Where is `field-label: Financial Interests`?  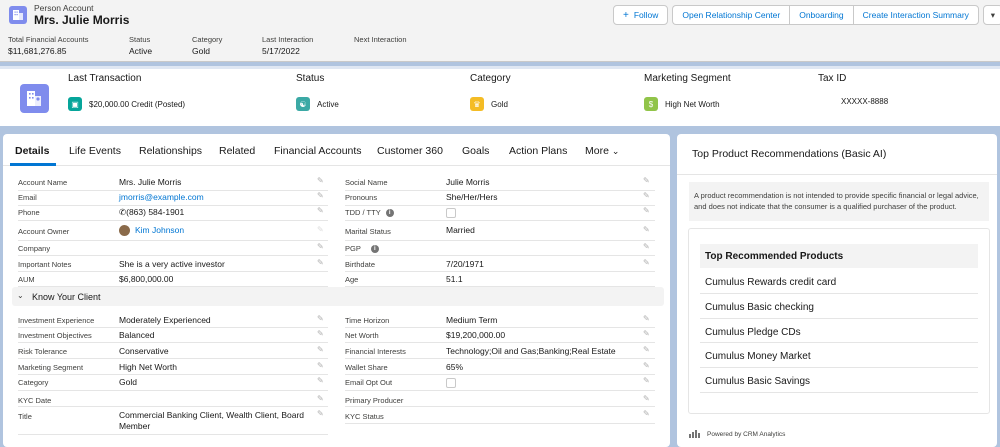
field-label: Financial Interests is located at coordinates (375, 351).